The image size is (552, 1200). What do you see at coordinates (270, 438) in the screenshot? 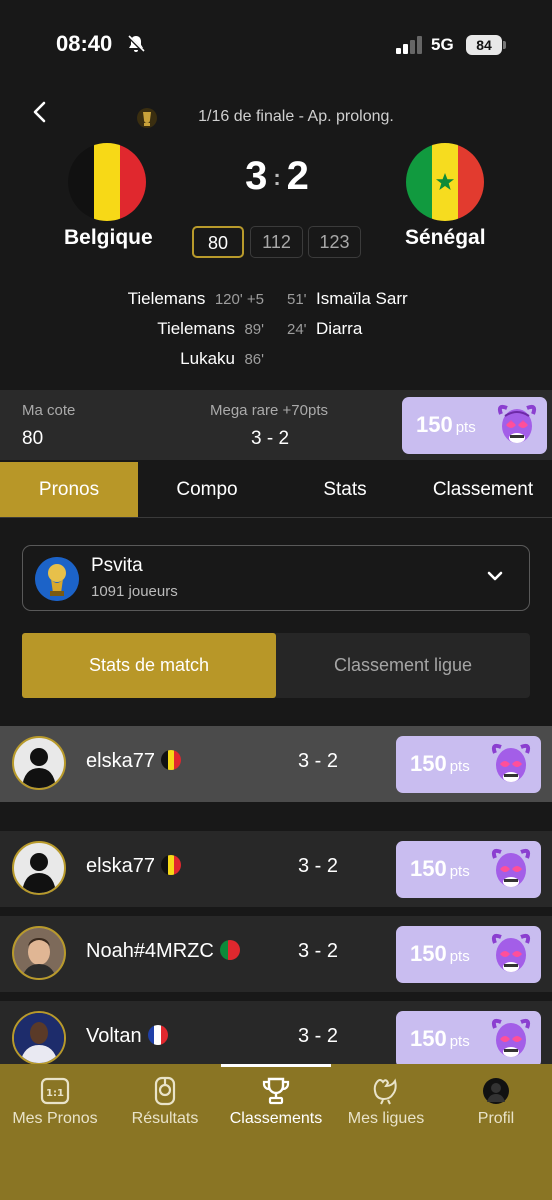
I see `my-prediction: 3 - 2` at bounding box center [270, 438].